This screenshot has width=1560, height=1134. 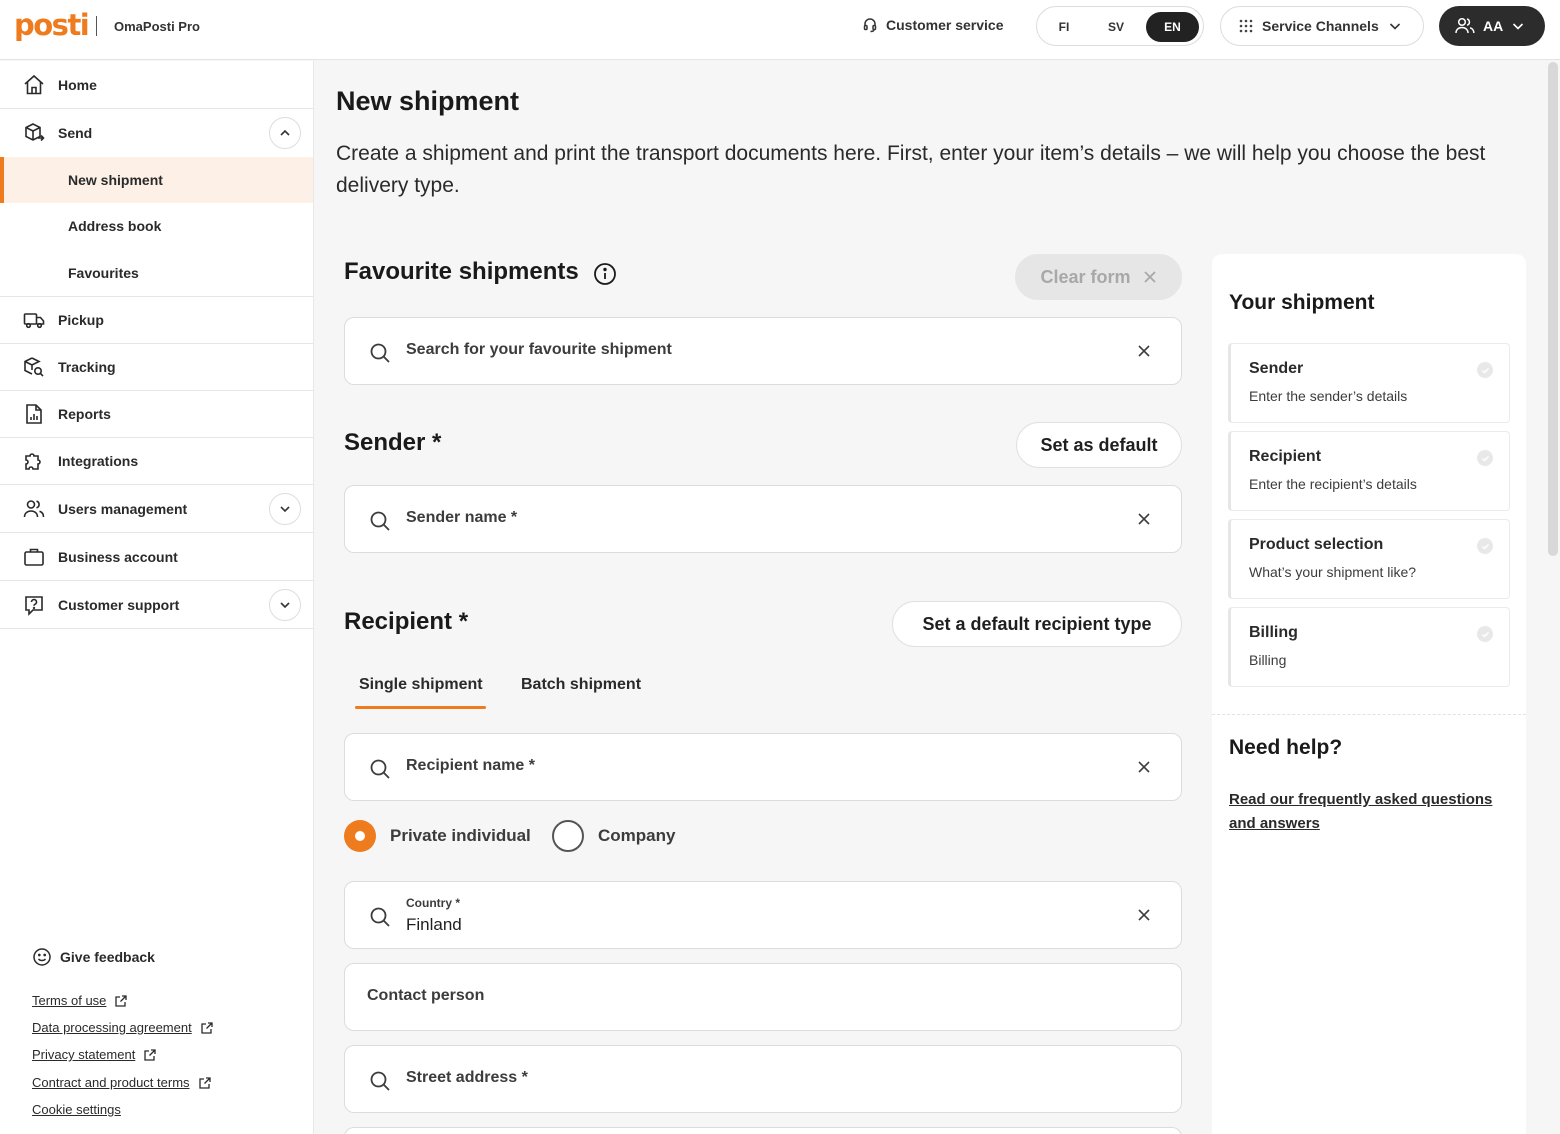 What do you see at coordinates (1285, 456) in the screenshot?
I see `step-title: Recipient` at bounding box center [1285, 456].